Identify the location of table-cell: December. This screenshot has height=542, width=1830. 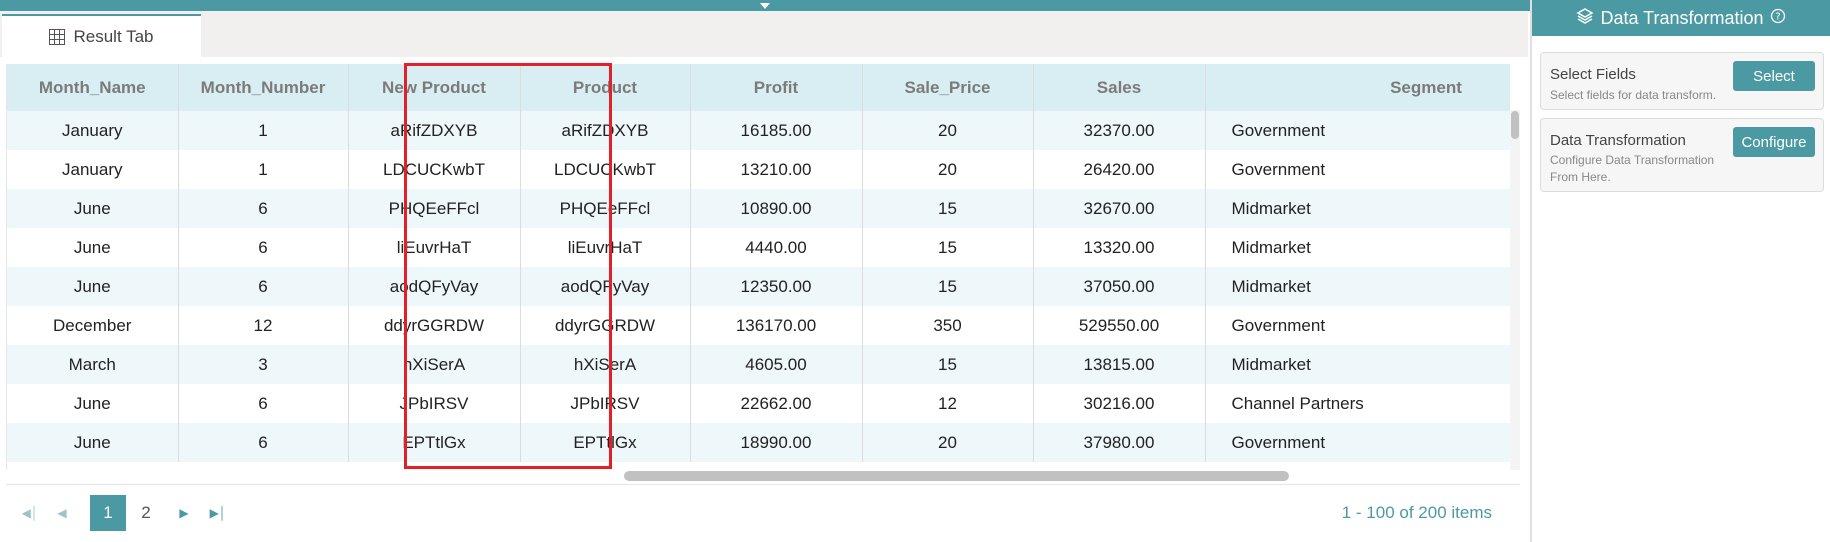
(93, 325).